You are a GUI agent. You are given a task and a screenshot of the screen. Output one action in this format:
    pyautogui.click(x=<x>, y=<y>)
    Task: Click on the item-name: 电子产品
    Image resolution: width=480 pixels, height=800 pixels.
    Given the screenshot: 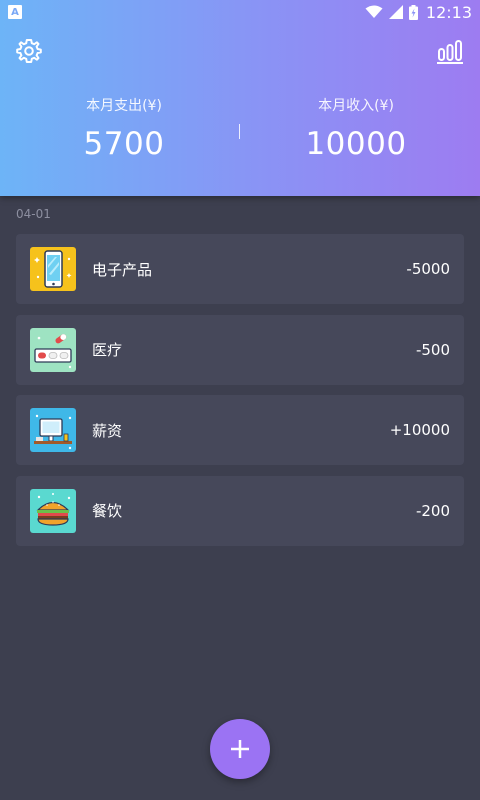 What is the action you would take?
    pyautogui.click(x=122, y=269)
    